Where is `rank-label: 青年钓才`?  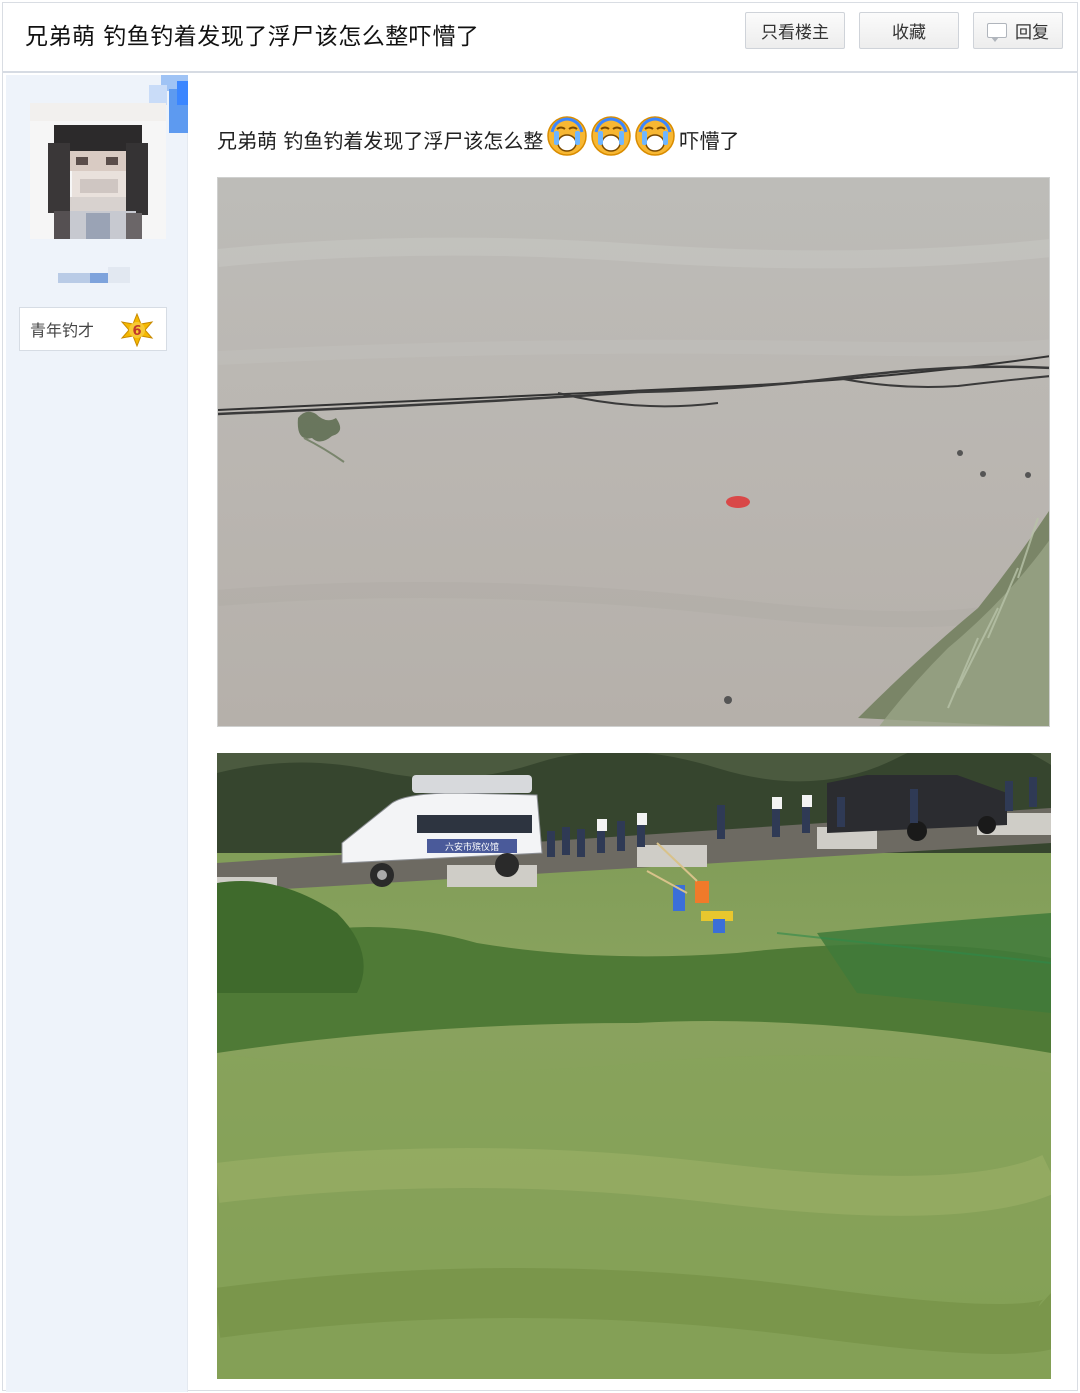 rank-label: 青年钓才 is located at coordinates (62, 330).